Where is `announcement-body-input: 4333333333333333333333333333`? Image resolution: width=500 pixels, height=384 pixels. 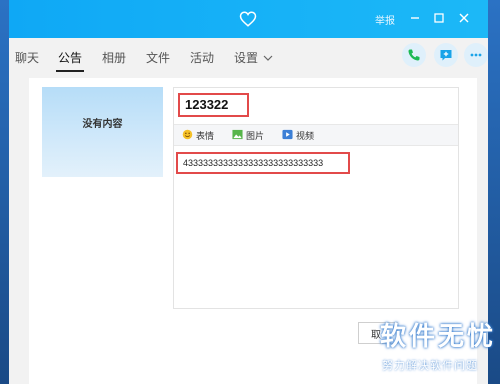 announcement-body-input: 4333333333333333333333333333 is located at coordinates (263, 163).